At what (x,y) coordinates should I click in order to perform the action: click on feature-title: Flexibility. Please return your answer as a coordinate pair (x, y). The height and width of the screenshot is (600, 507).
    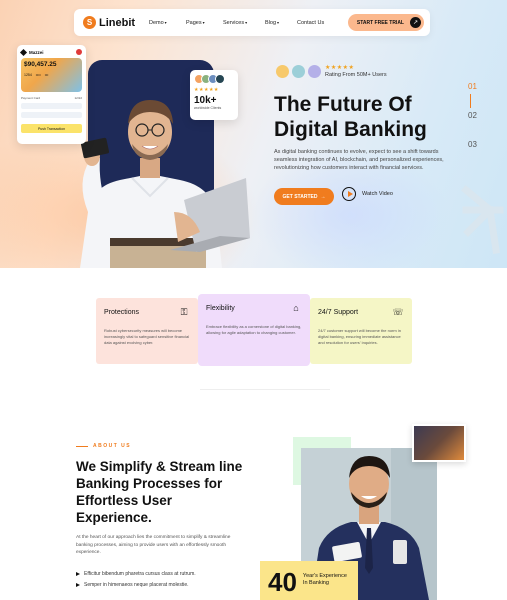
    Looking at the image, I should click on (220, 308).